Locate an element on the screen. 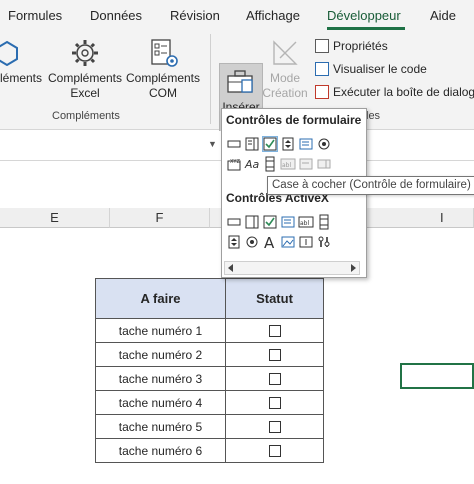 The image size is (474, 484). tab-formules: Formules is located at coordinates (35, 15).